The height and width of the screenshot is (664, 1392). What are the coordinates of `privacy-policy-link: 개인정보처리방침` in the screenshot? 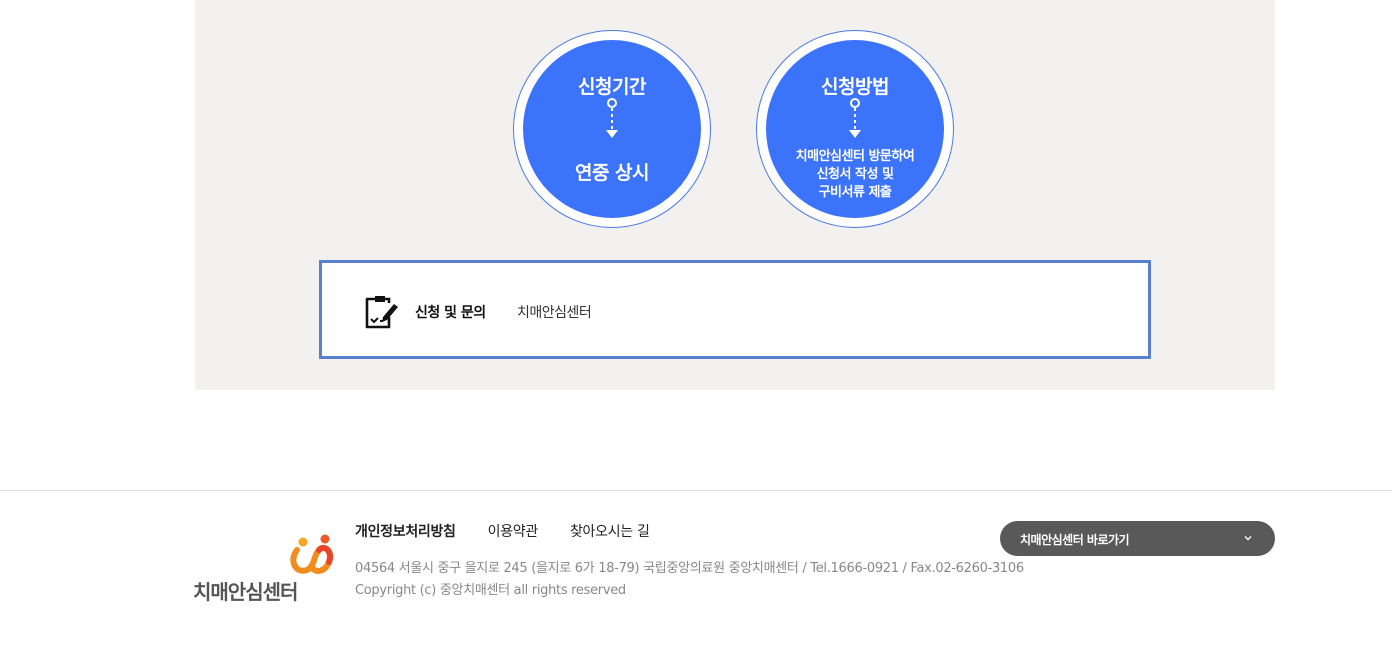 It's located at (405, 531).